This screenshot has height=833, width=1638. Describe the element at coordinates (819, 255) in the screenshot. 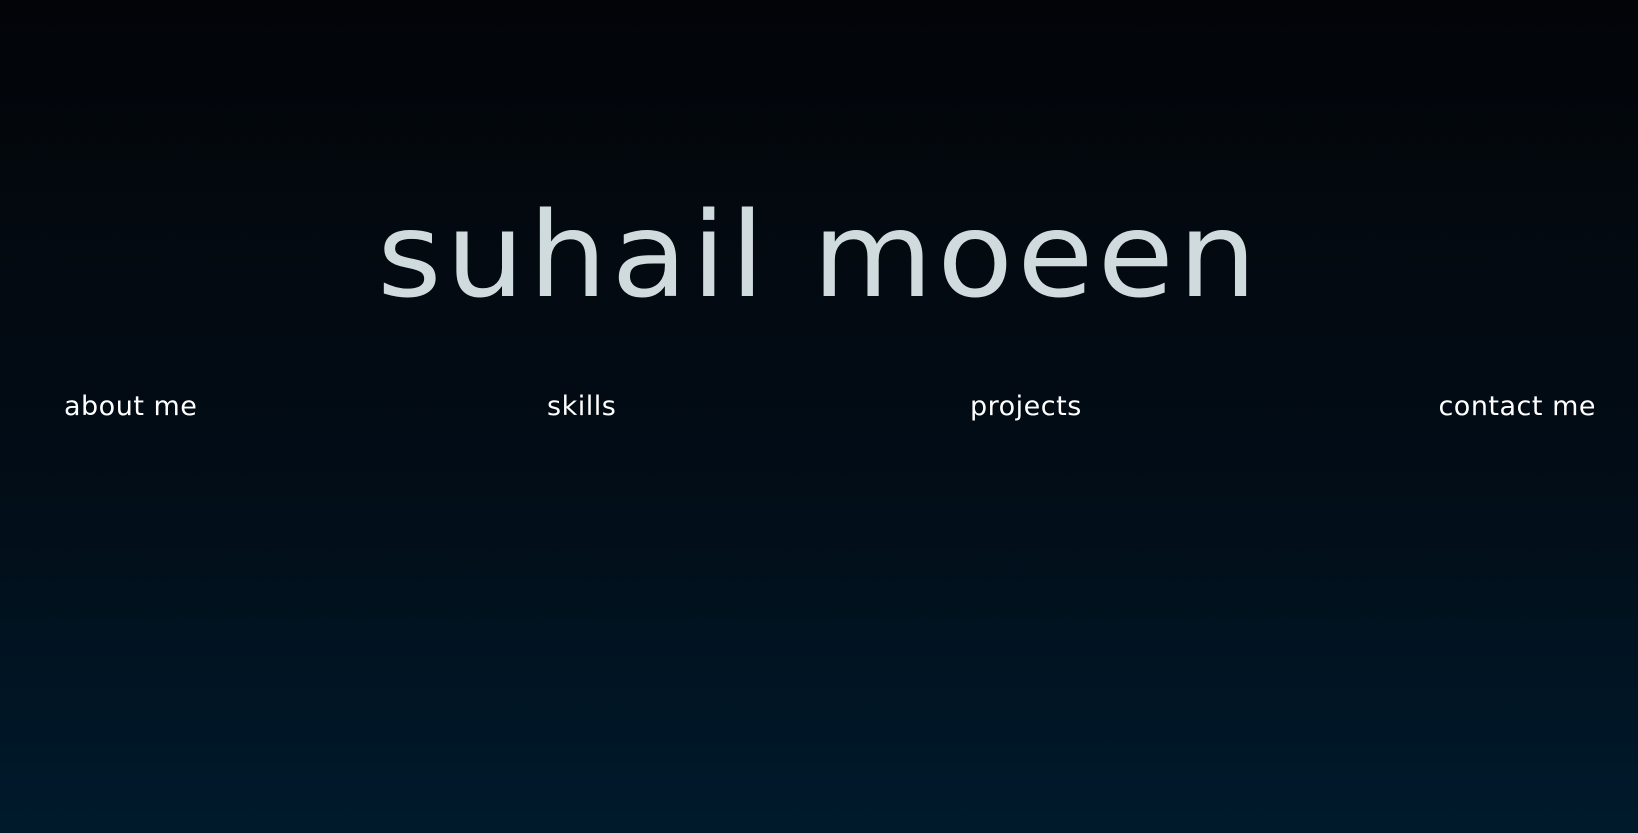

I see `site-title: suhail moeen` at that location.